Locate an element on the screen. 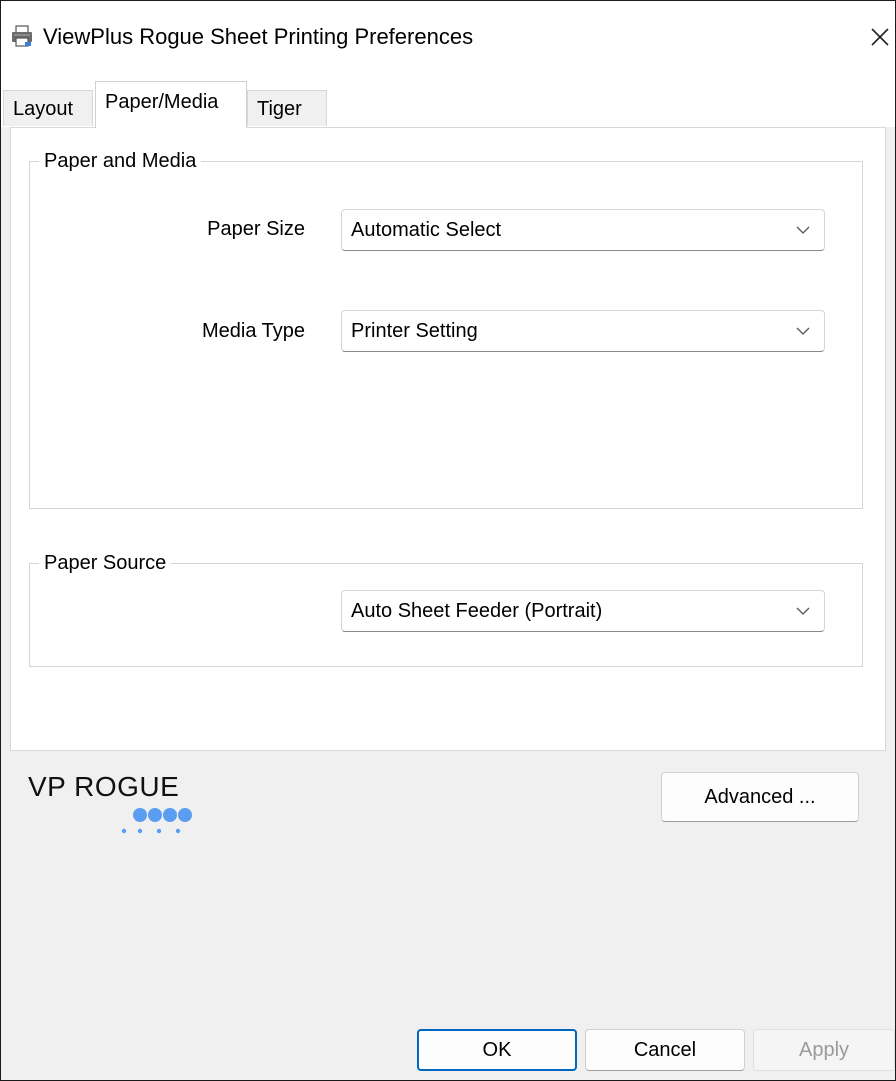  paper-source-group-label: Paper Source is located at coordinates (105, 563).